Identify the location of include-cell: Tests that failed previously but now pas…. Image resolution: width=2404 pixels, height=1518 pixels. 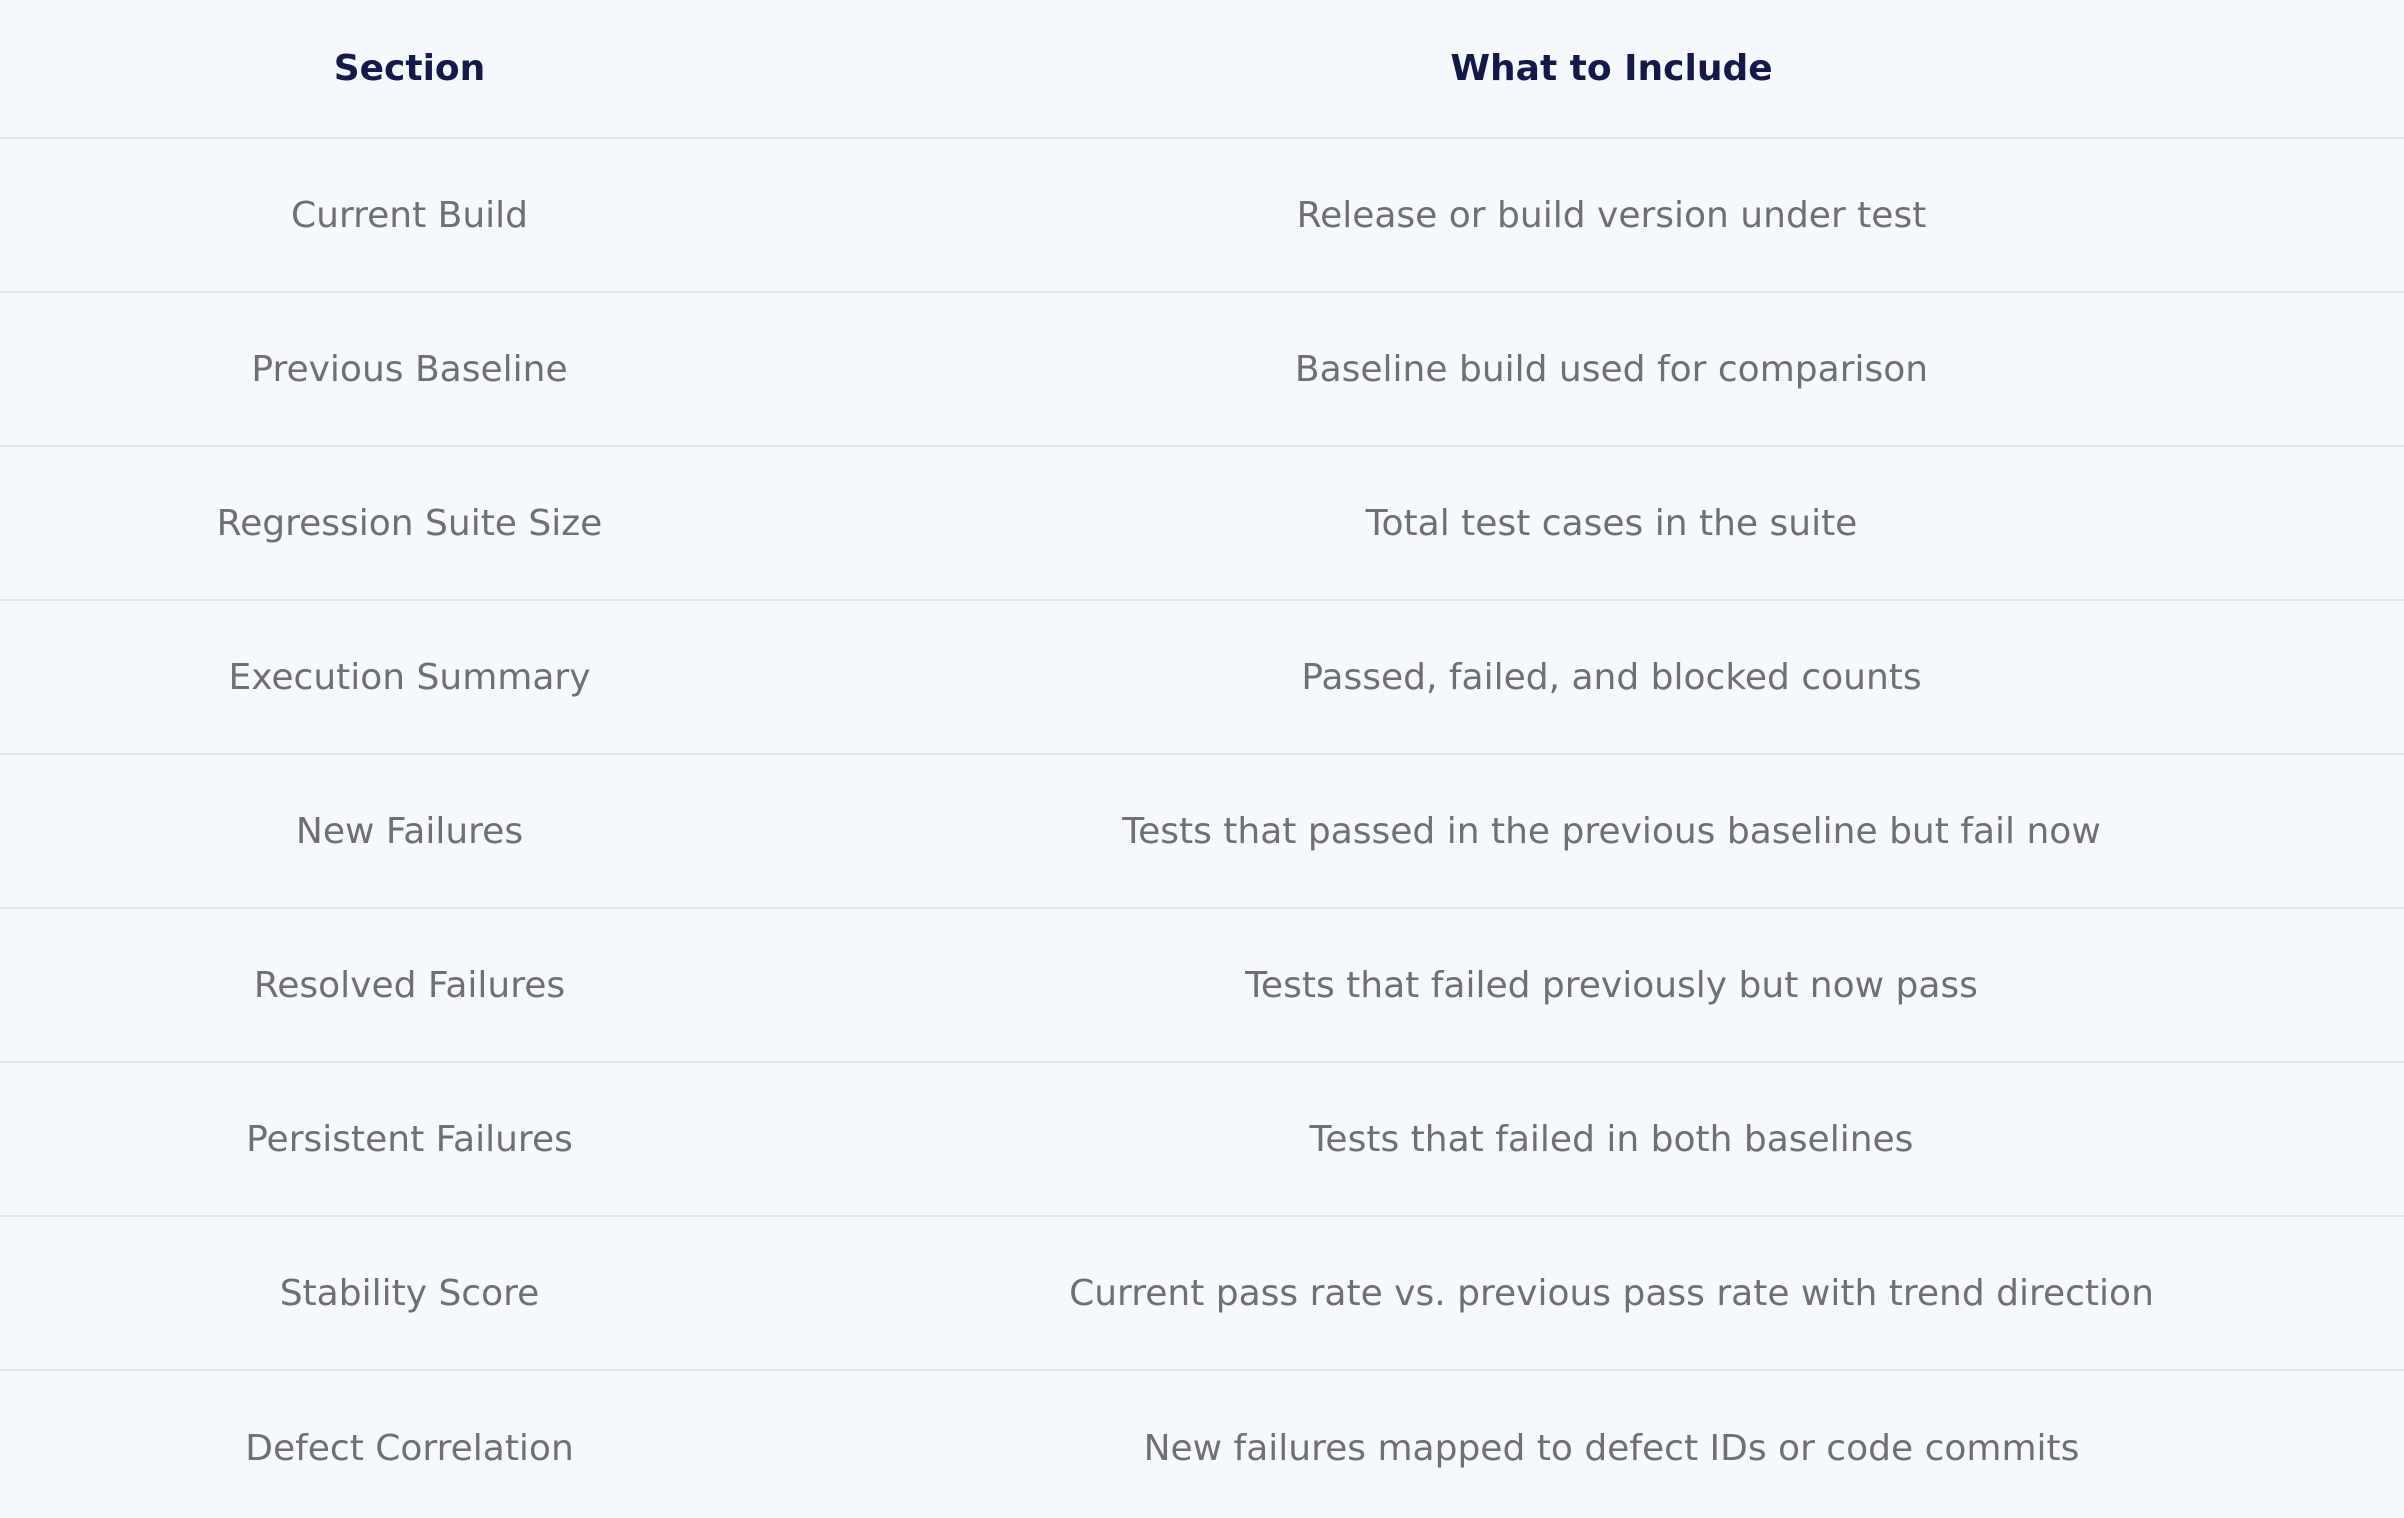
(1611, 985).